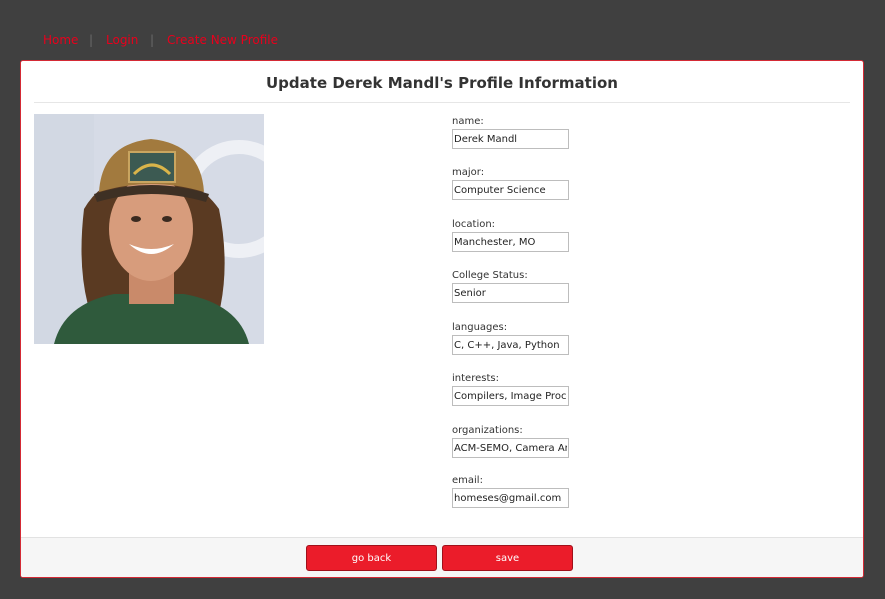 This screenshot has width=885, height=599. I want to click on major-input, so click(510, 190).